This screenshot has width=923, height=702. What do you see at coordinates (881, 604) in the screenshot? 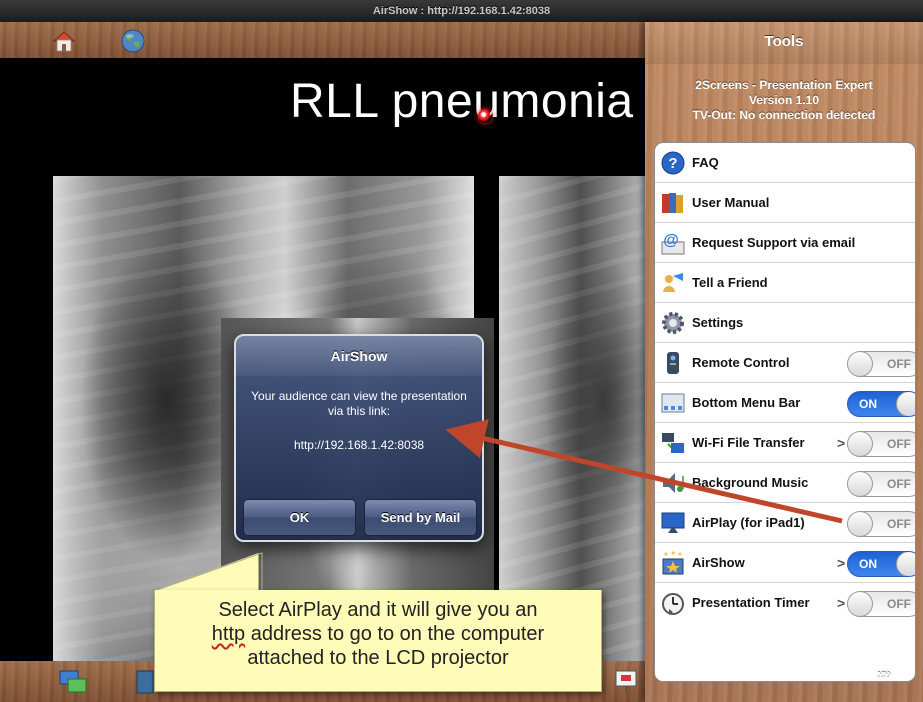
I see `presentation-timer-toggle: OFF` at bounding box center [881, 604].